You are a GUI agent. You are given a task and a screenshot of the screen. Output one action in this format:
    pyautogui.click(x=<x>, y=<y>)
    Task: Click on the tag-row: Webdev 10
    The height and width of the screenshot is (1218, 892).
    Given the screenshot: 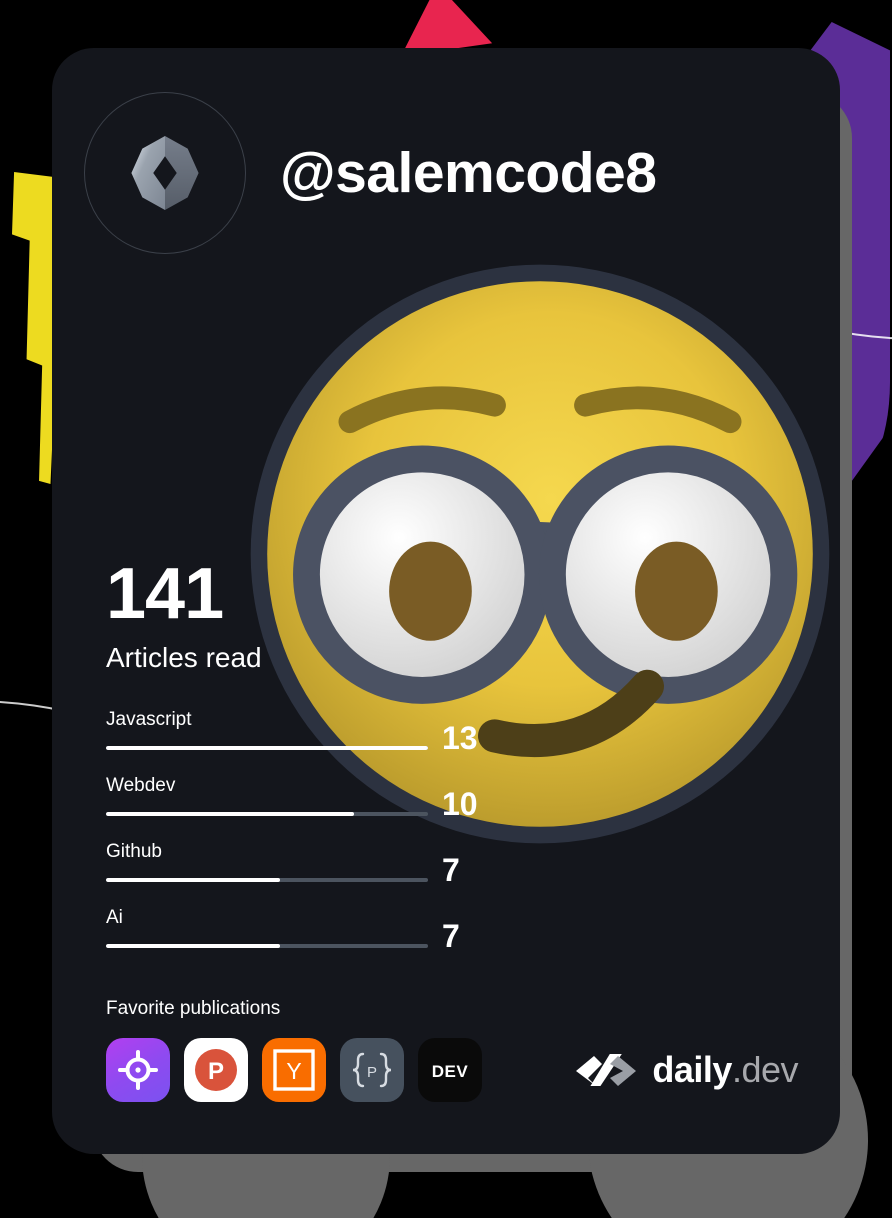 What is the action you would take?
    pyautogui.click(x=296, y=799)
    